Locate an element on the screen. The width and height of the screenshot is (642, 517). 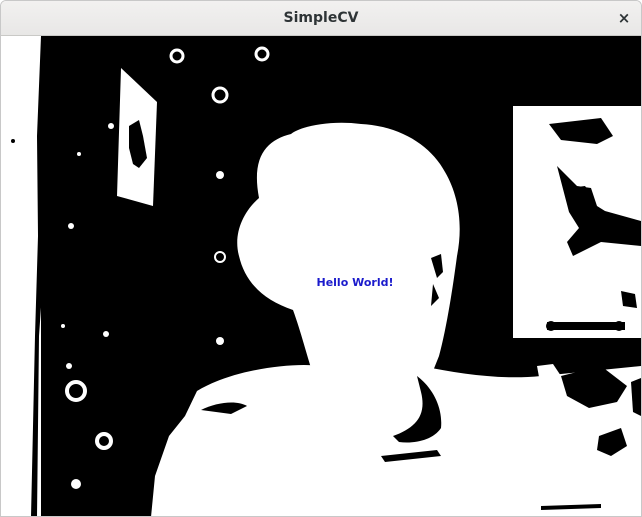
close-icon: × is located at coordinates (624, 18).